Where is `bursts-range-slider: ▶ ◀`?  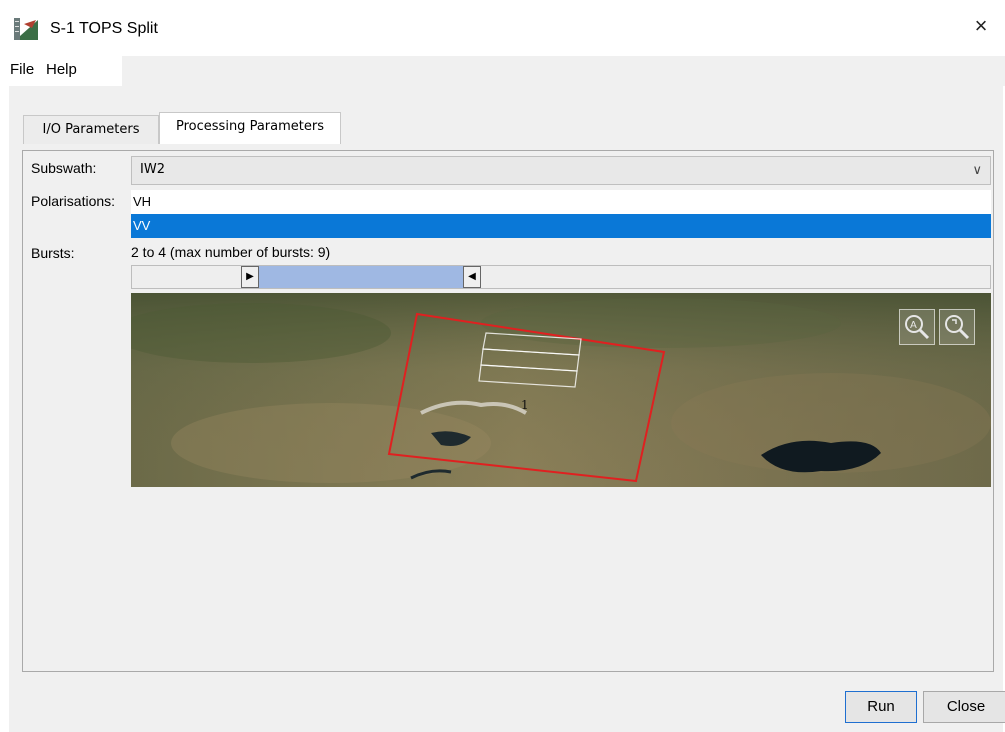
bursts-range-slider: ▶ ◀ is located at coordinates (561, 277).